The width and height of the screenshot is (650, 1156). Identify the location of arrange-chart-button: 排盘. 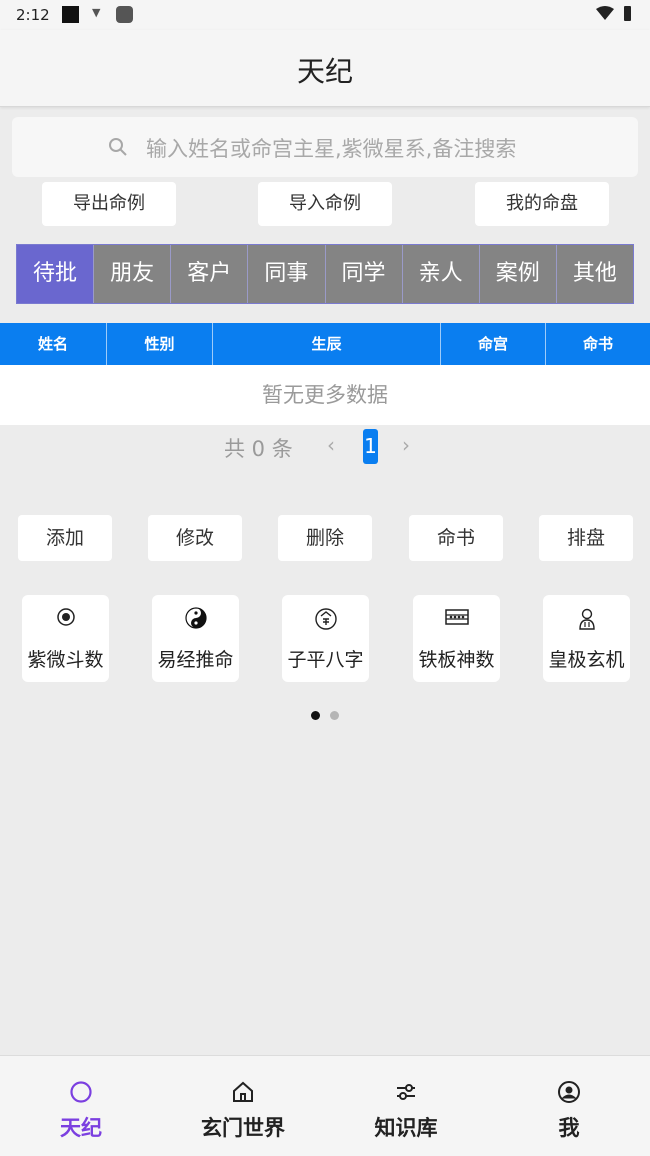
(586, 538).